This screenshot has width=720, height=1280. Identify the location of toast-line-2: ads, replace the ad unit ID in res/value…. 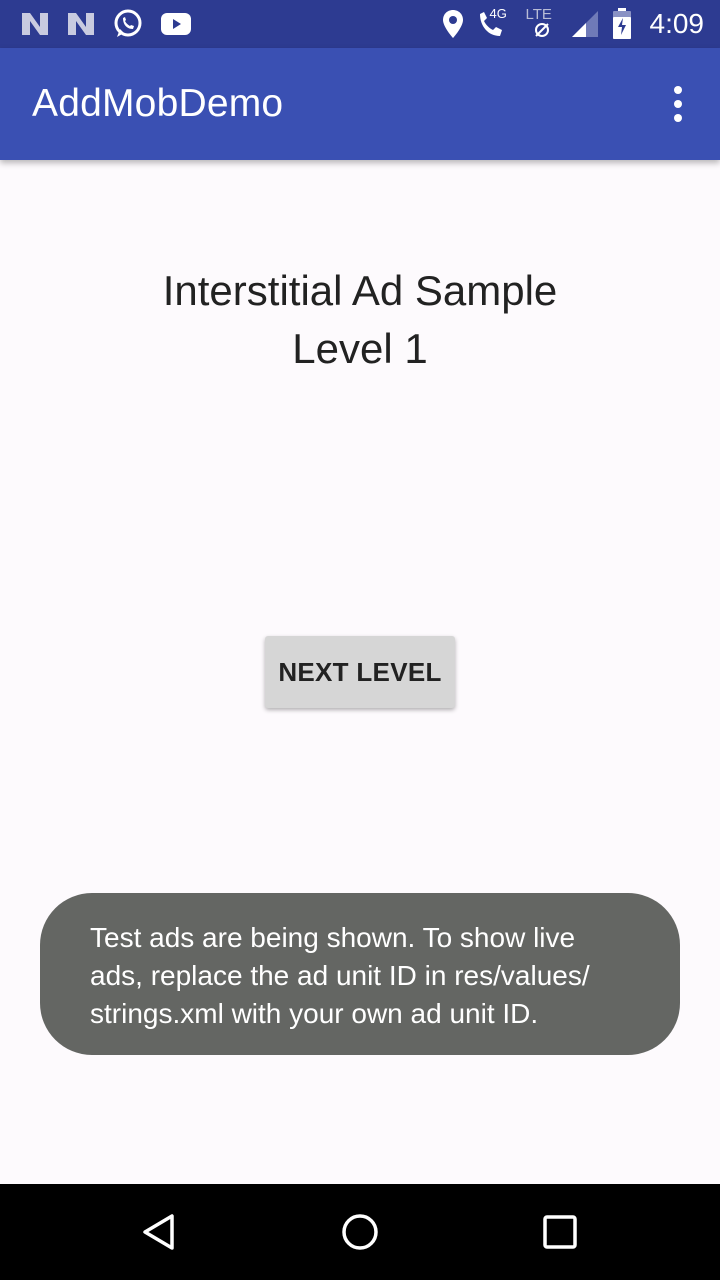
(340, 975).